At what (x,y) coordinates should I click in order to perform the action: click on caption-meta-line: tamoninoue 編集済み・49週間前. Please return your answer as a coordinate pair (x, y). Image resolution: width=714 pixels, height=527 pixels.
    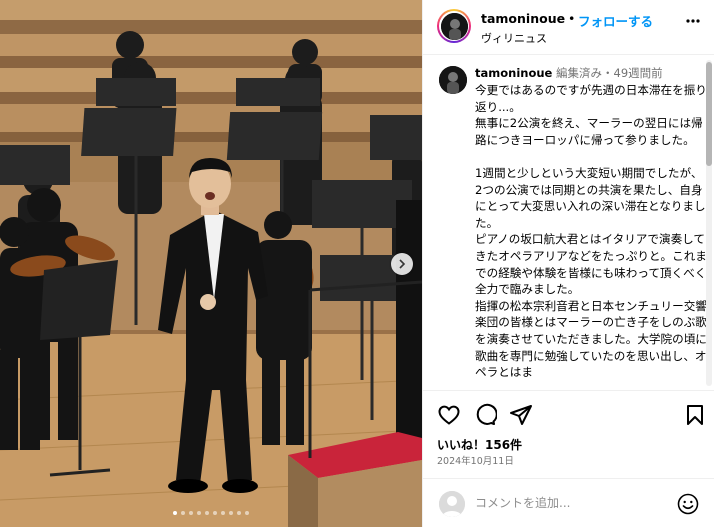
    Looking at the image, I should click on (569, 73).